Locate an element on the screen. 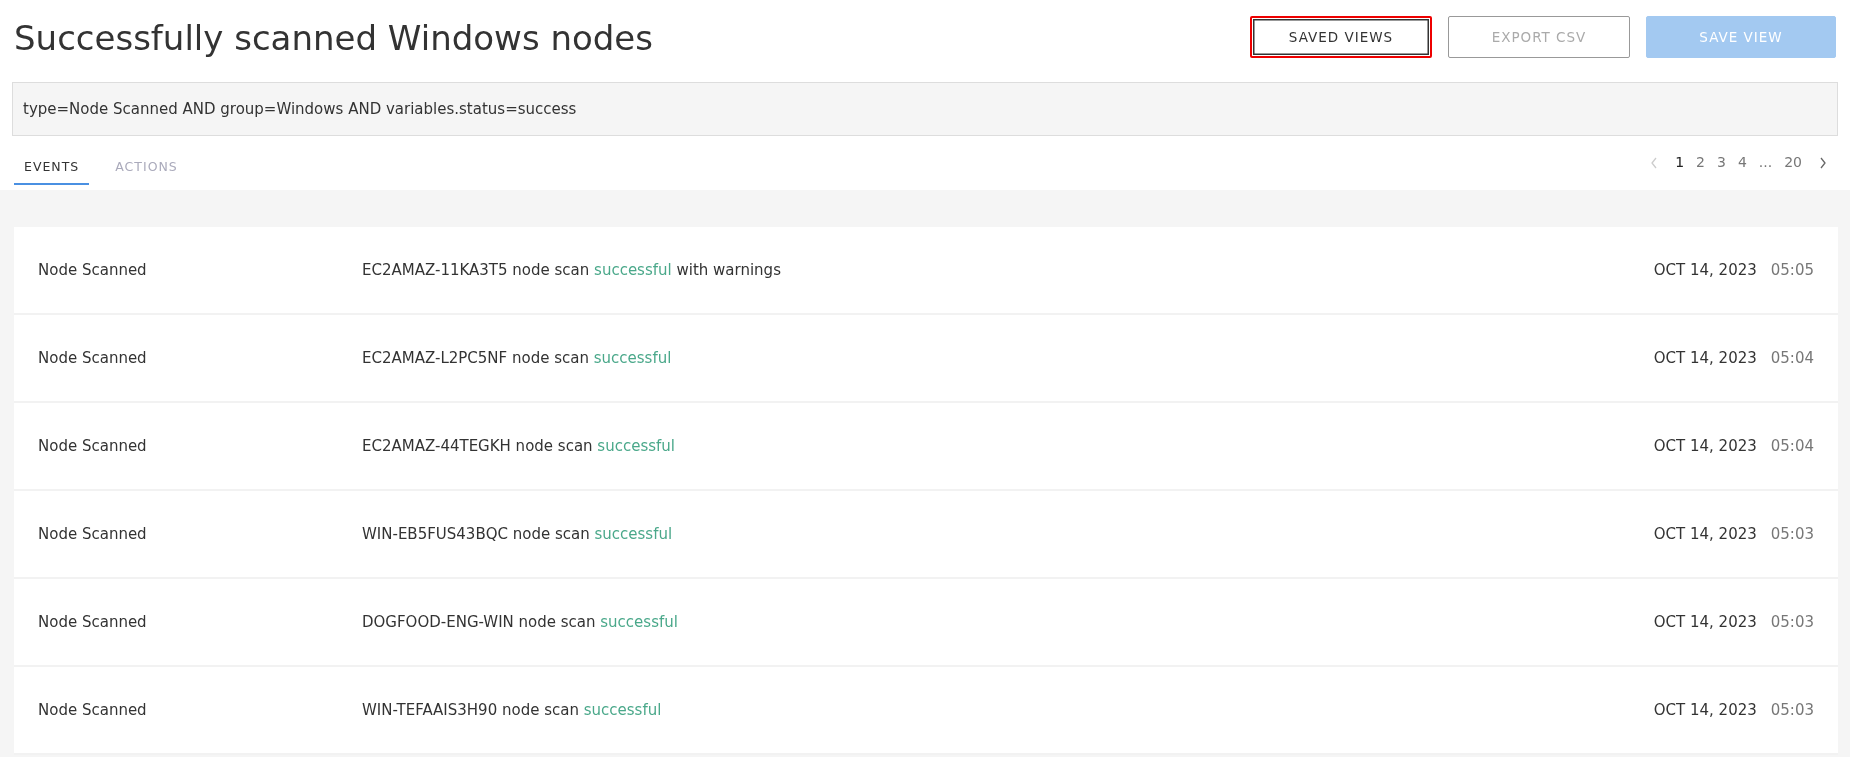 This screenshot has width=1850, height=767. tab: EVENTS is located at coordinates (52, 168).